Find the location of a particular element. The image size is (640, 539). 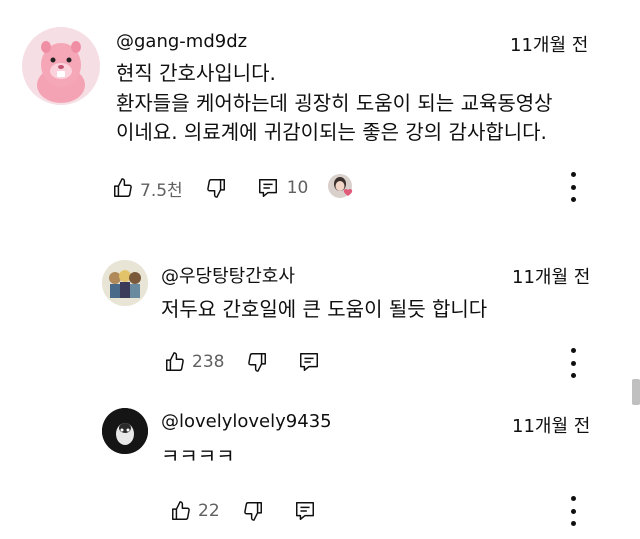

comment-actions: 238 is located at coordinates (242, 362).